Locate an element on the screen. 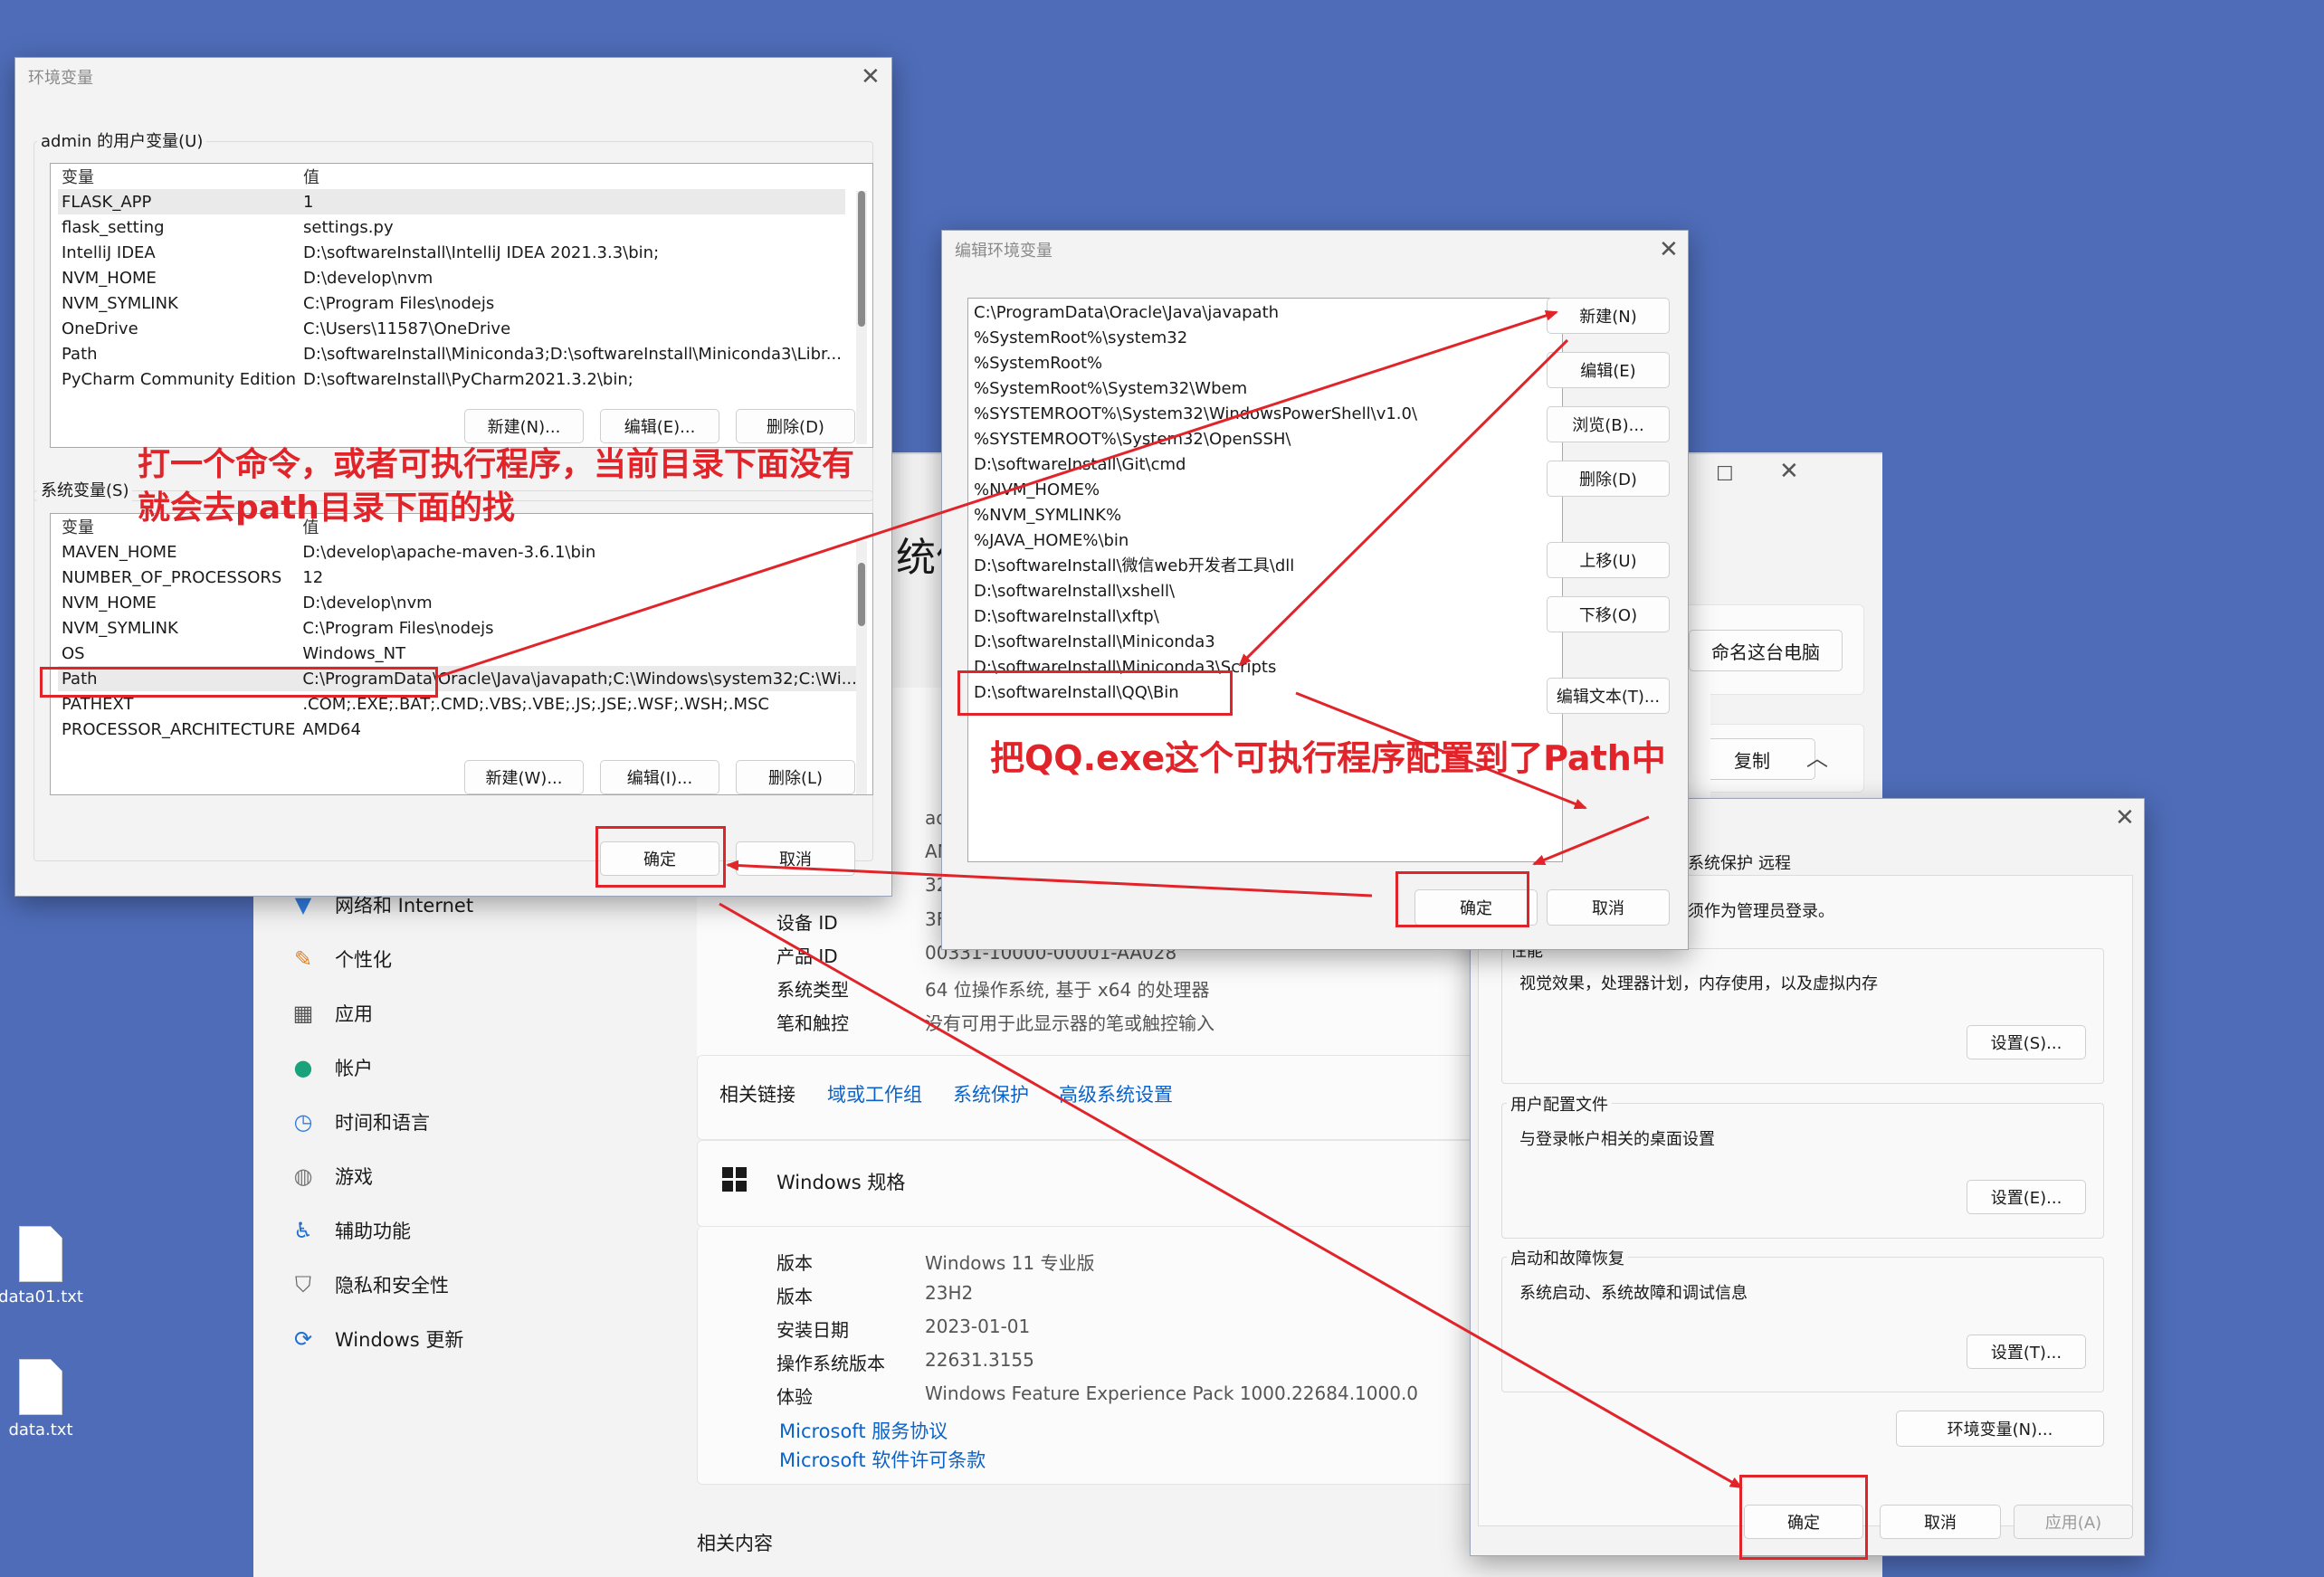 The image size is (2324, 1577). arrow-to-env-ok is located at coordinates (1050, 879).